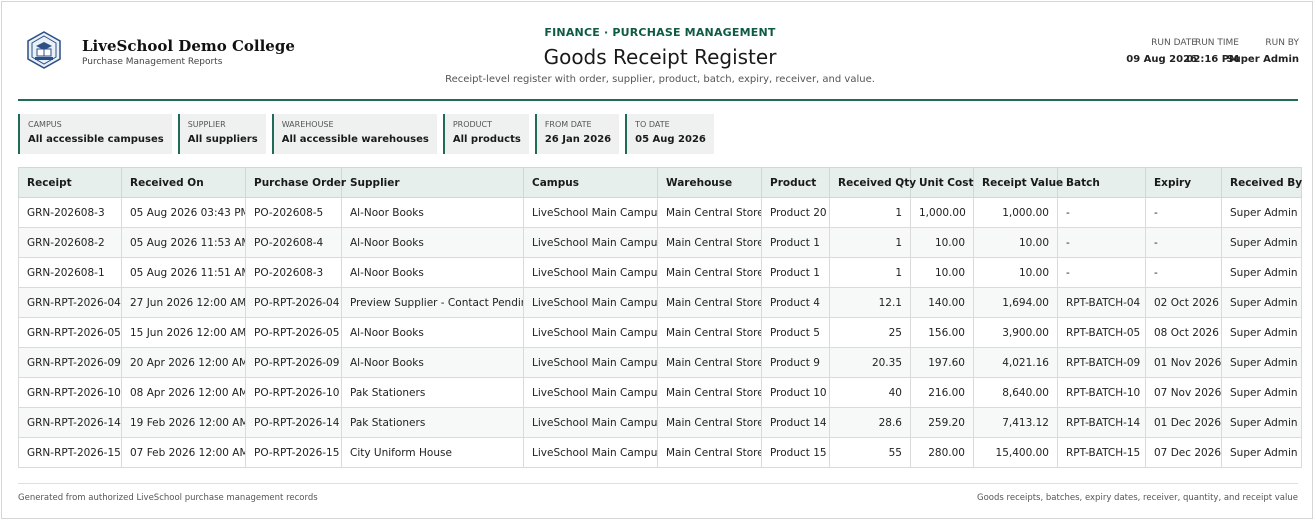 The image size is (1316, 523). I want to click on filter-warehouse: WAREHOUSE All accessible warehouses, so click(354, 134).